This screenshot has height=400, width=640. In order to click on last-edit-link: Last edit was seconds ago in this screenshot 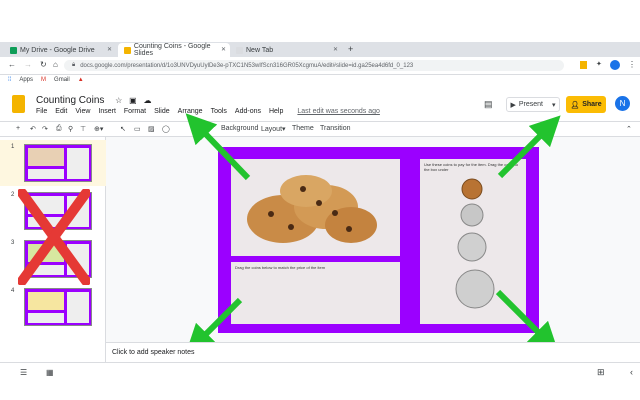, I will do `click(338, 111)`.